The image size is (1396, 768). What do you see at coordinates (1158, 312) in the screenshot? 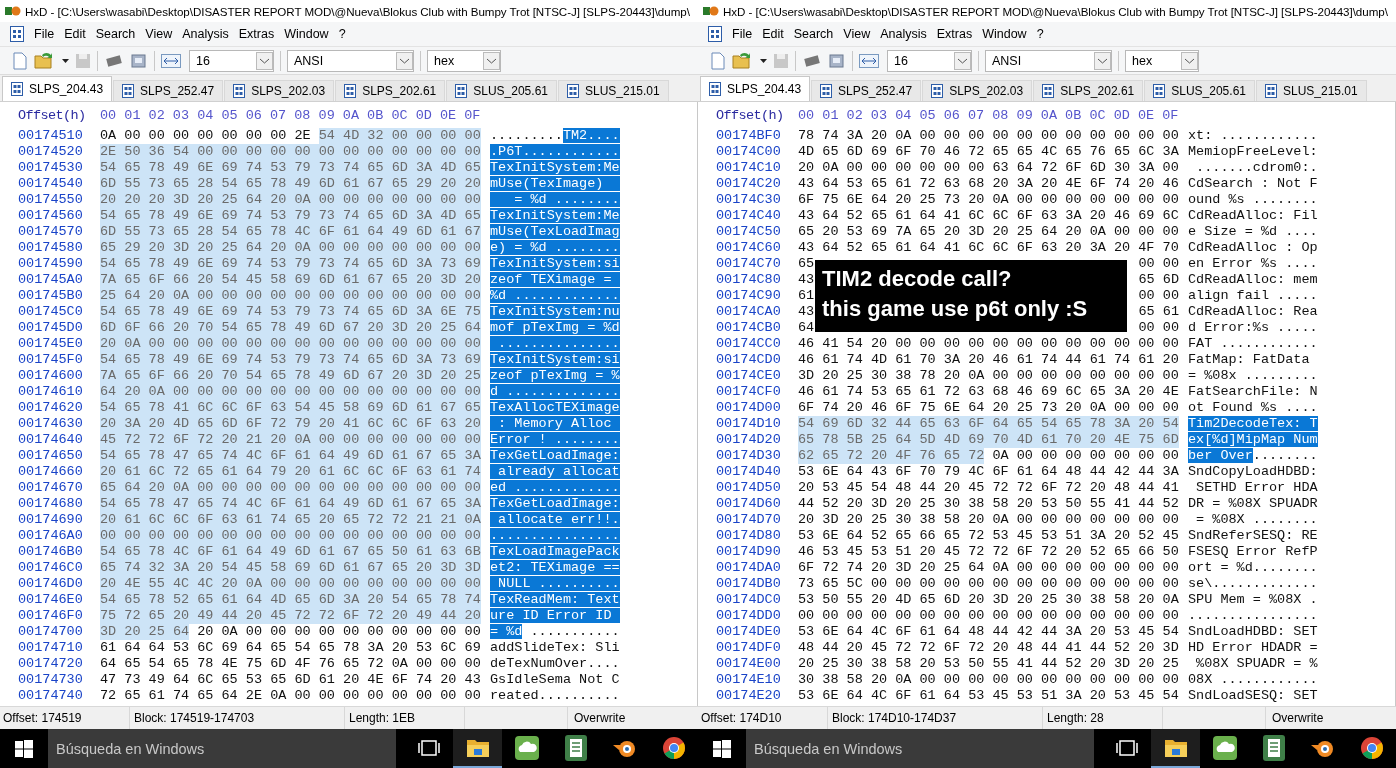
I see `hex-bytes: 65 61` at bounding box center [1158, 312].